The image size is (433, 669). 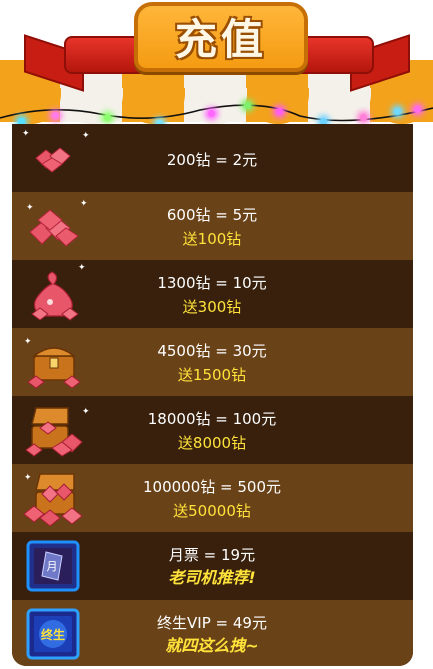 What do you see at coordinates (220, 39) in the screenshot?
I see `page-title: 充值` at bounding box center [220, 39].